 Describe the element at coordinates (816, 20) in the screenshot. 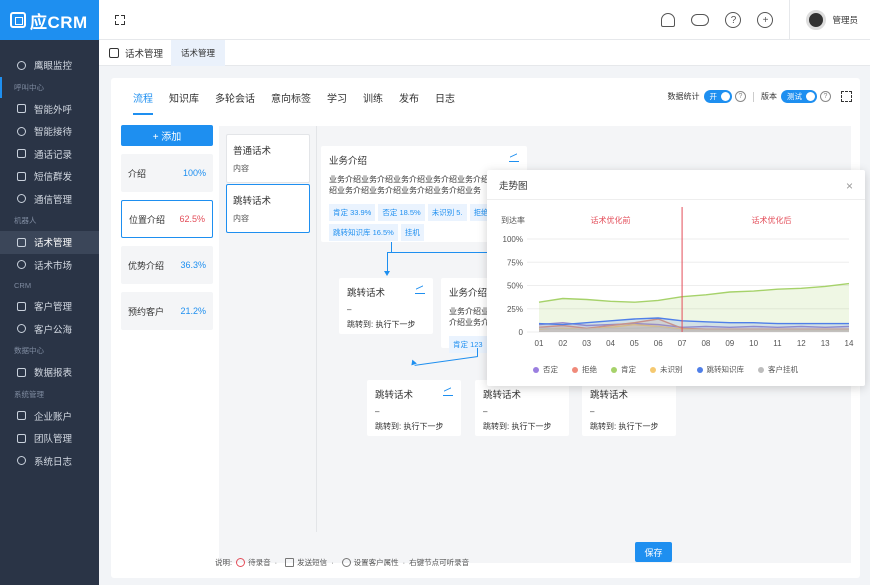

I see `avatar` at that location.